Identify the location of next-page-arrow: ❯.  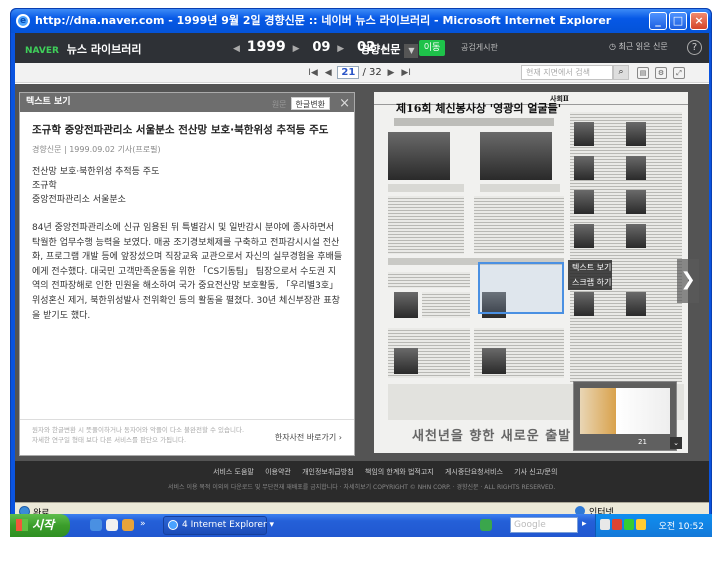
(688, 281).